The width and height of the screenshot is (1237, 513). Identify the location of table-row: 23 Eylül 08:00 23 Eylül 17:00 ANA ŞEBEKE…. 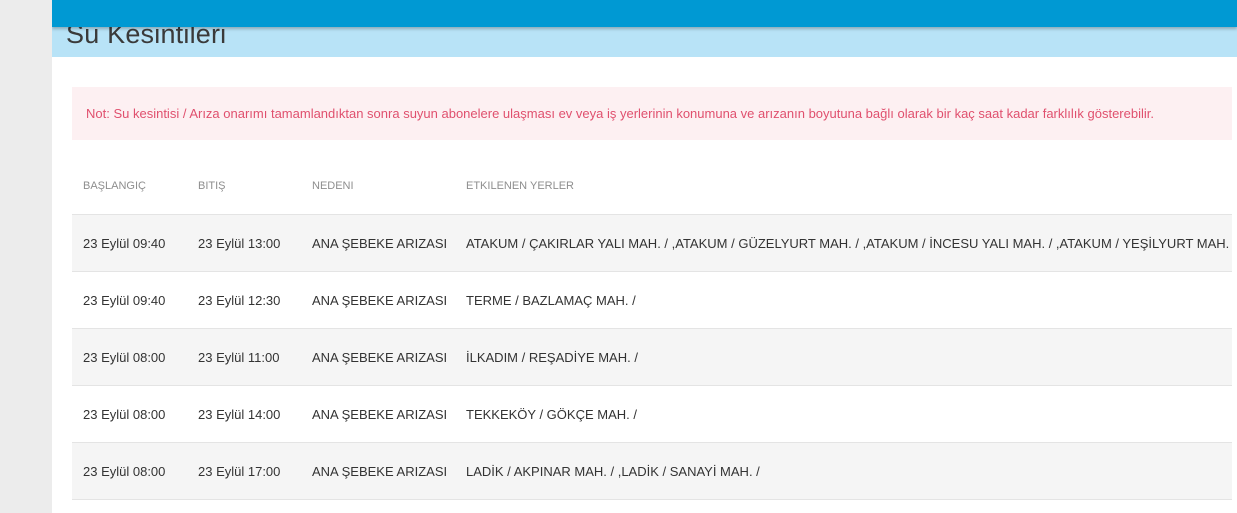
(652, 471).